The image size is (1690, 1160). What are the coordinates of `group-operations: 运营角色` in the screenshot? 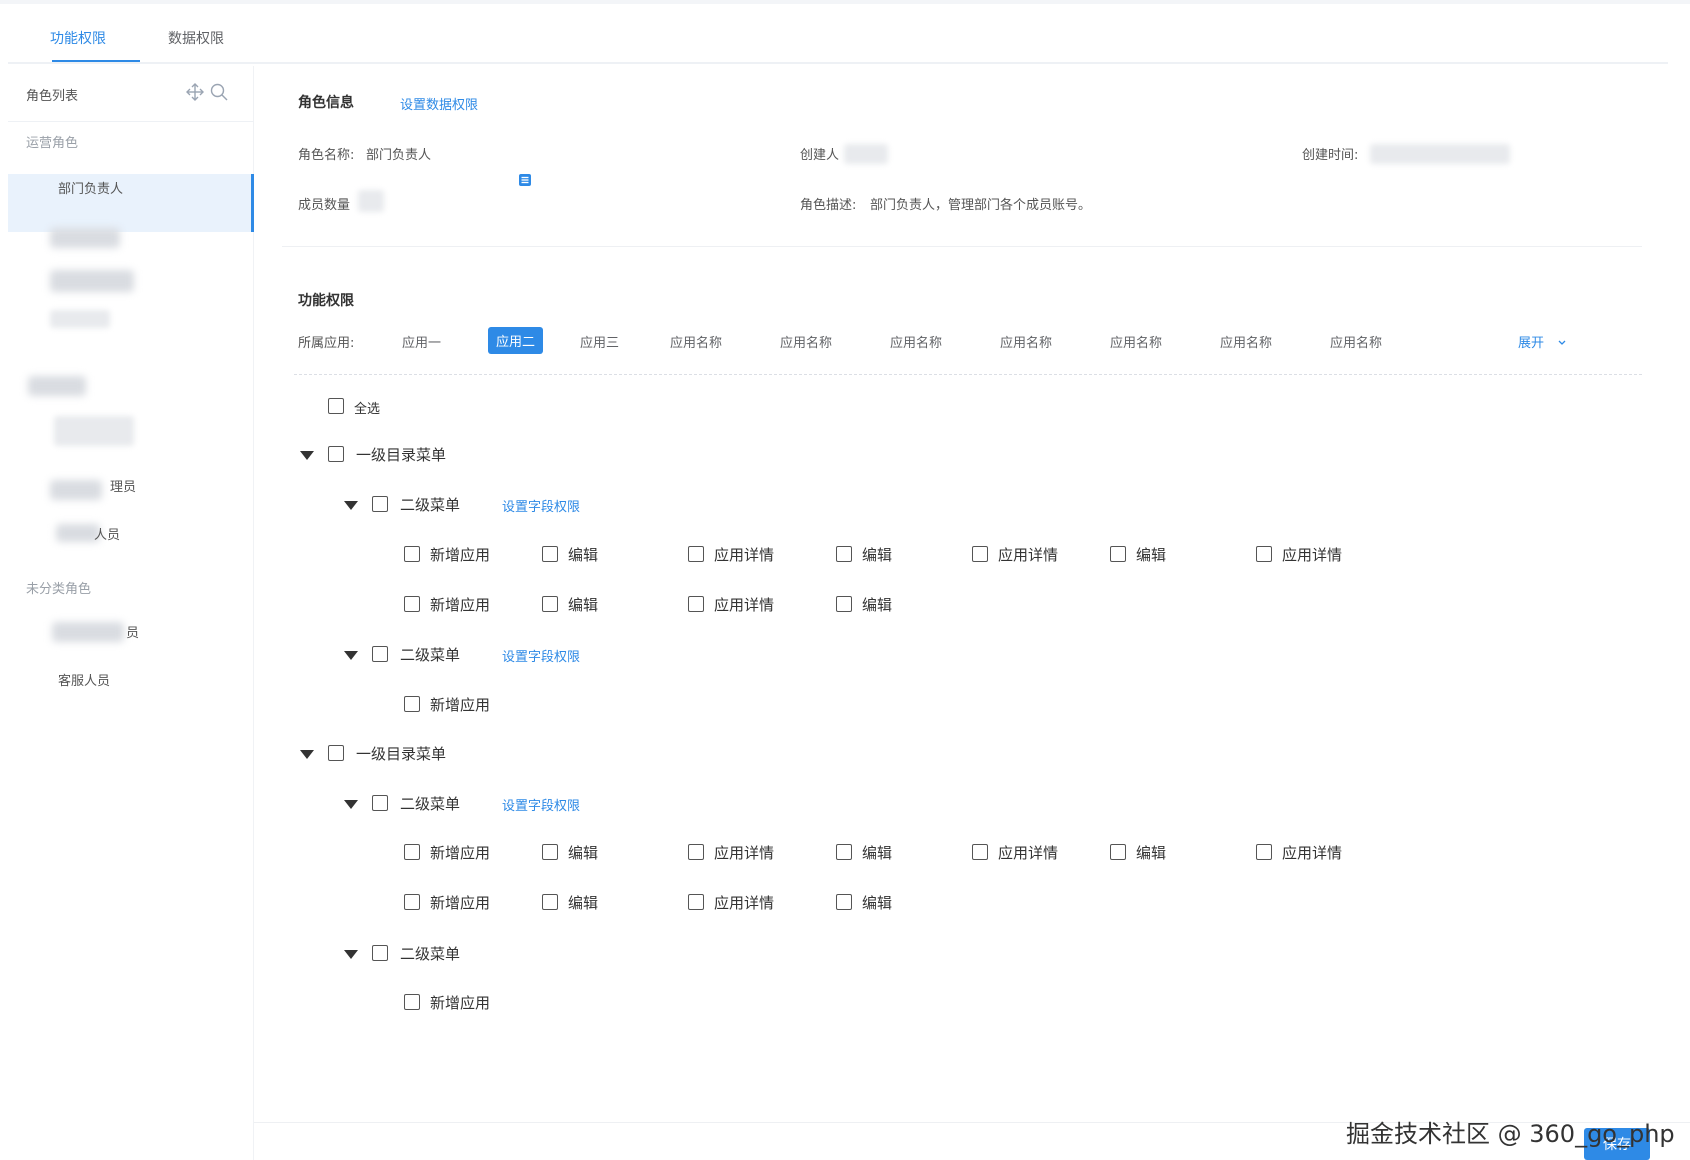 It's located at (52, 143).